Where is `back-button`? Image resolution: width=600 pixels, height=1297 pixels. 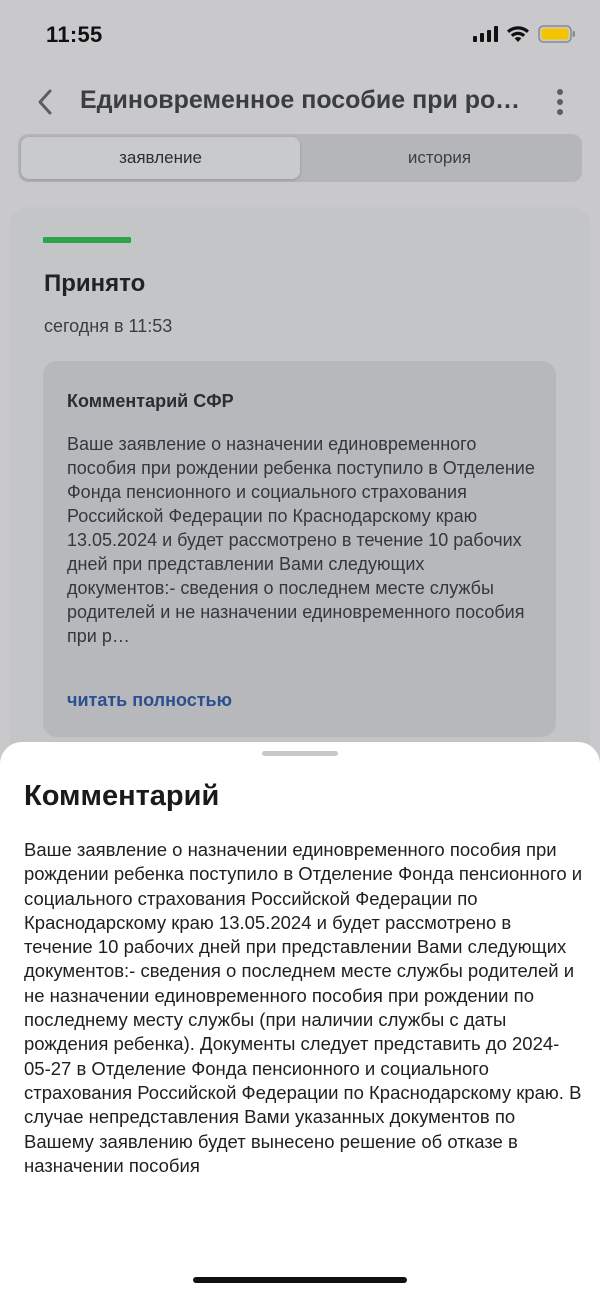
back-button is located at coordinates (45, 102).